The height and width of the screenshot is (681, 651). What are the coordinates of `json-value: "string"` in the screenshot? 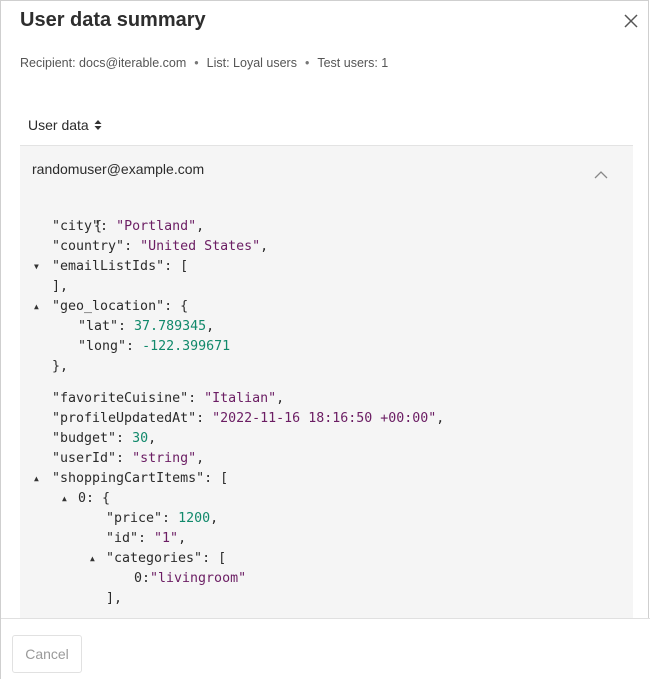 It's located at (164, 458).